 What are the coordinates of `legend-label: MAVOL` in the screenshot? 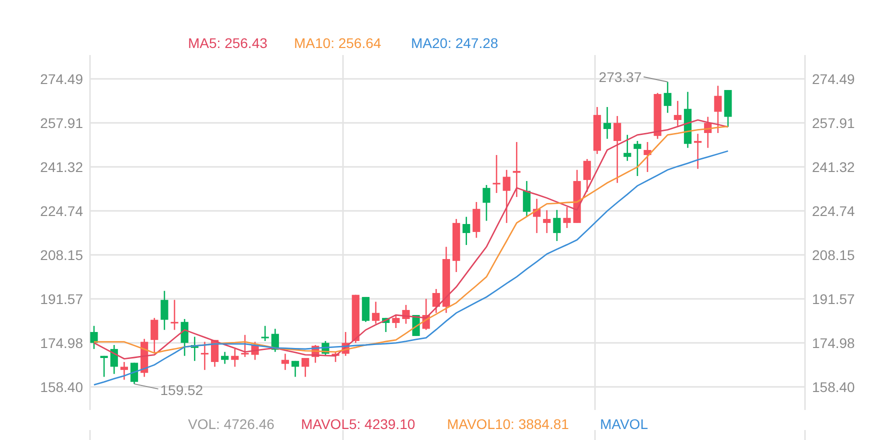 It's located at (624, 424).